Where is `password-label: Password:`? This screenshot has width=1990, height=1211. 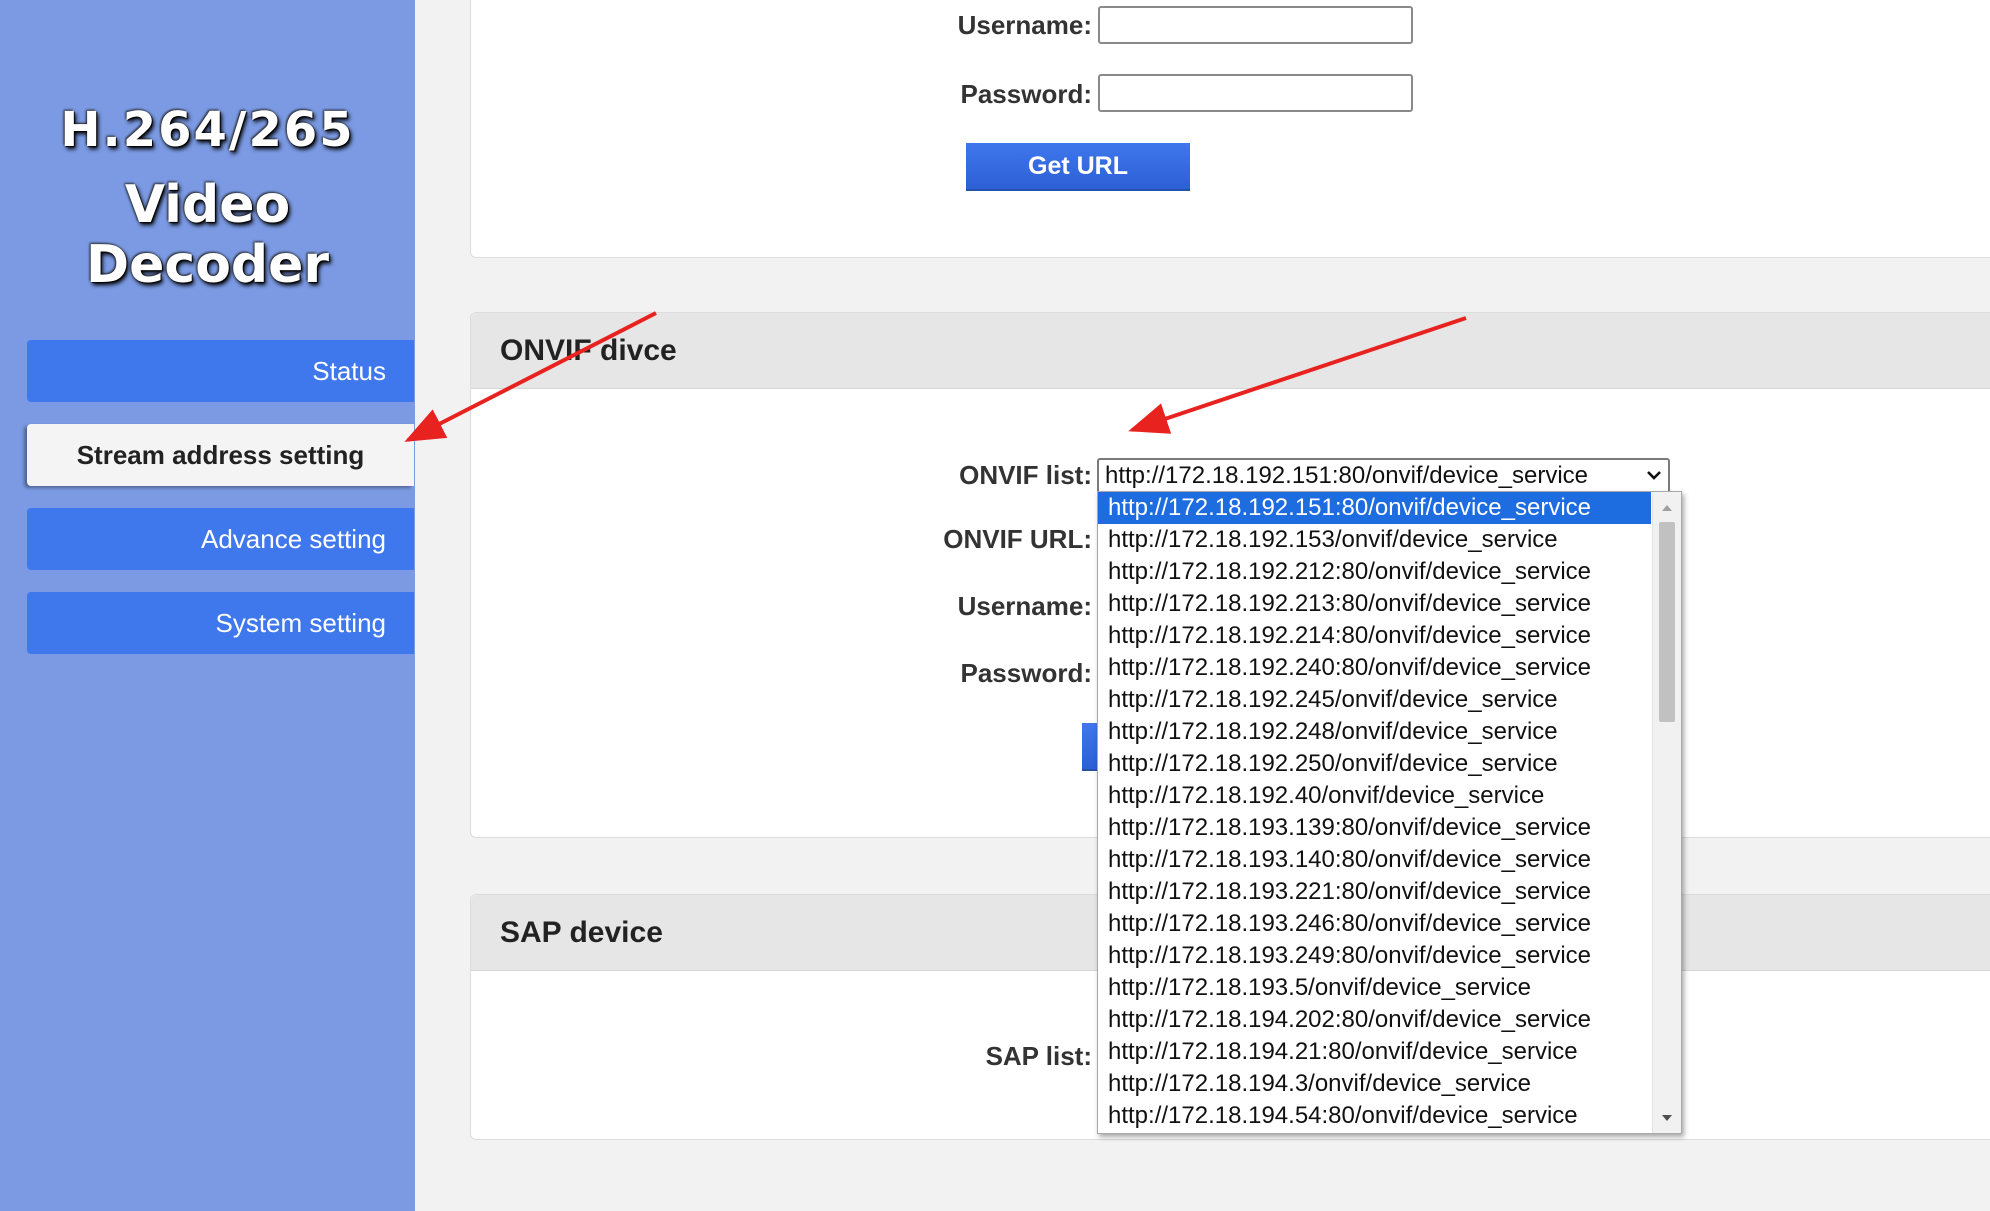 password-label: Password: is located at coordinates (1026, 94).